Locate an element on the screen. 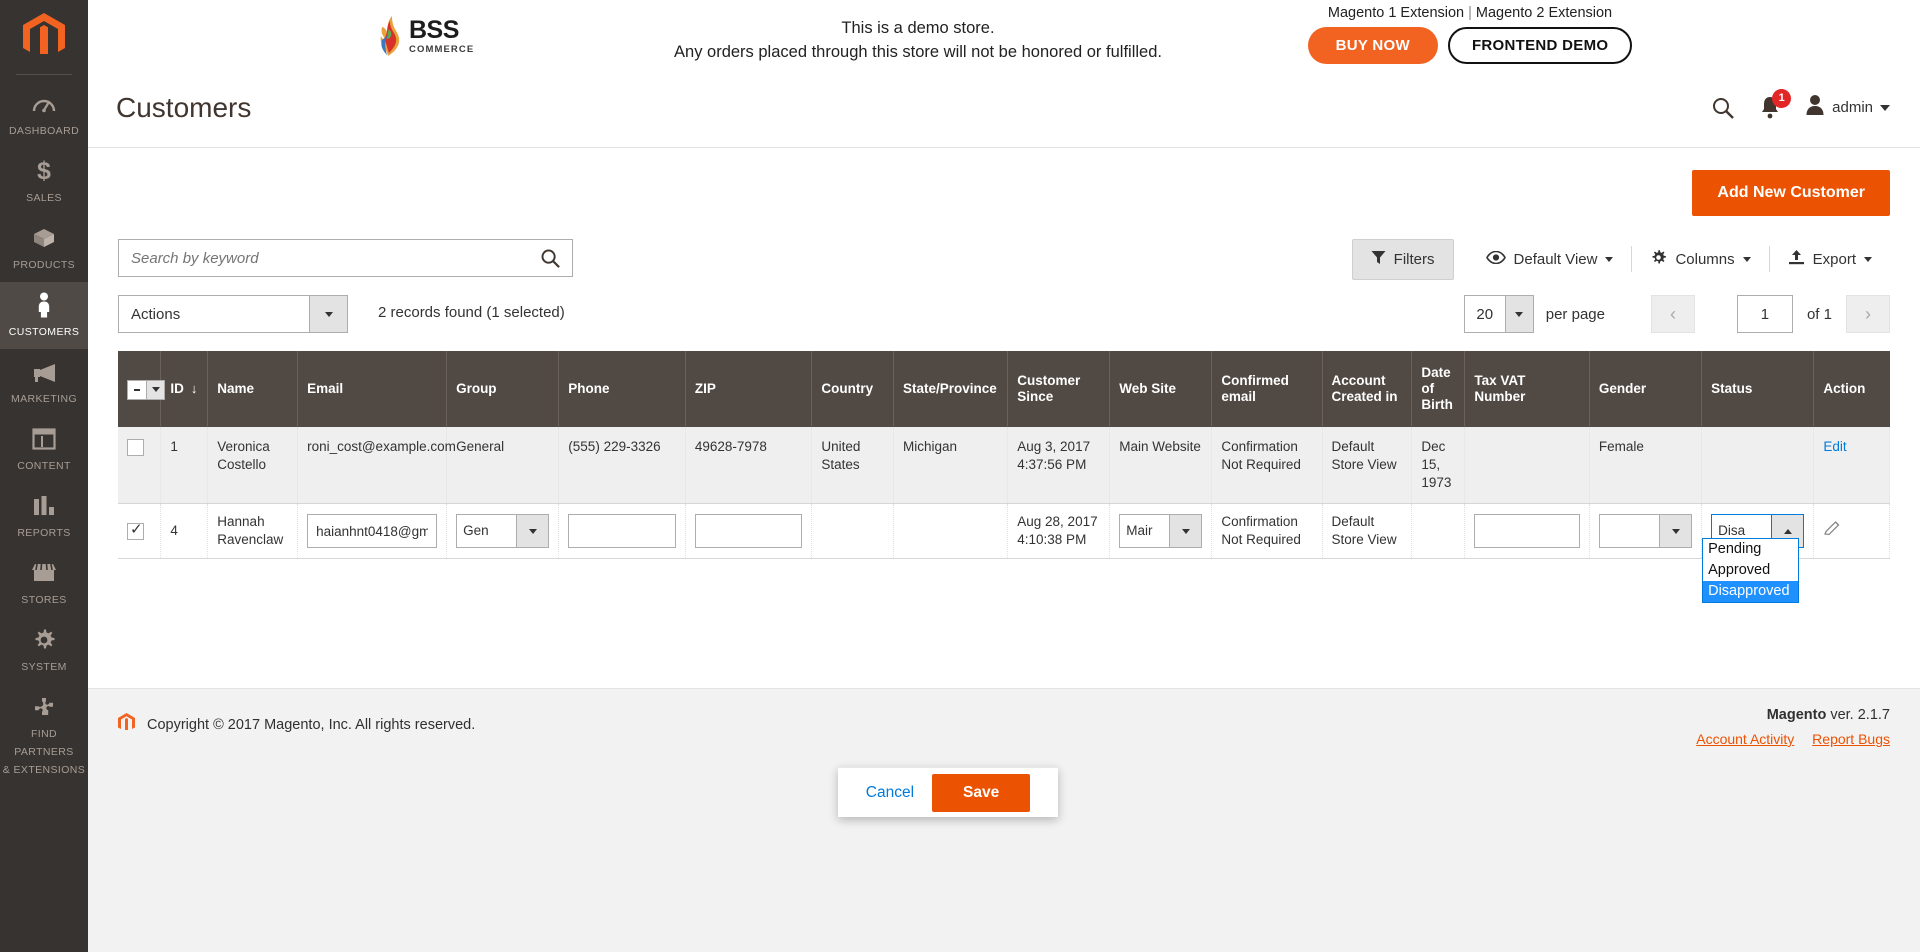 The height and width of the screenshot is (952, 1920). column-header-web-site: Web Site is located at coordinates (1161, 389).